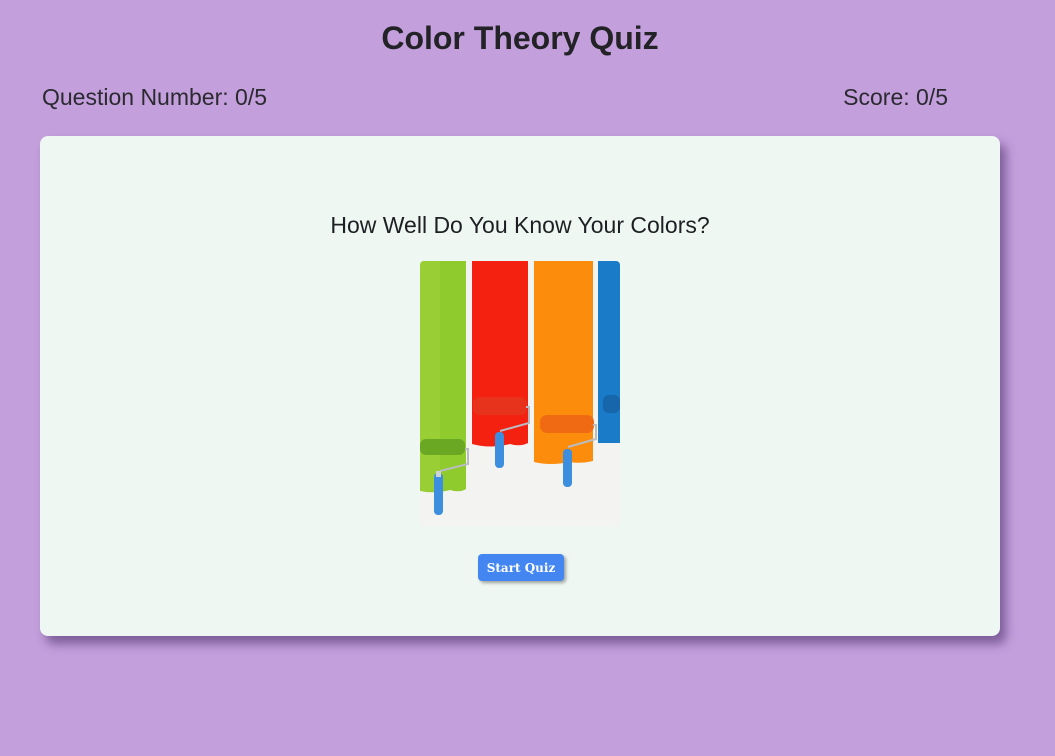 The width and height of the screenshot is (1055, 756). What do you see at coordinates (895, 97) in the screenshot?
I see `score-label: Score: 0/5` at bounding box center [895, 97].